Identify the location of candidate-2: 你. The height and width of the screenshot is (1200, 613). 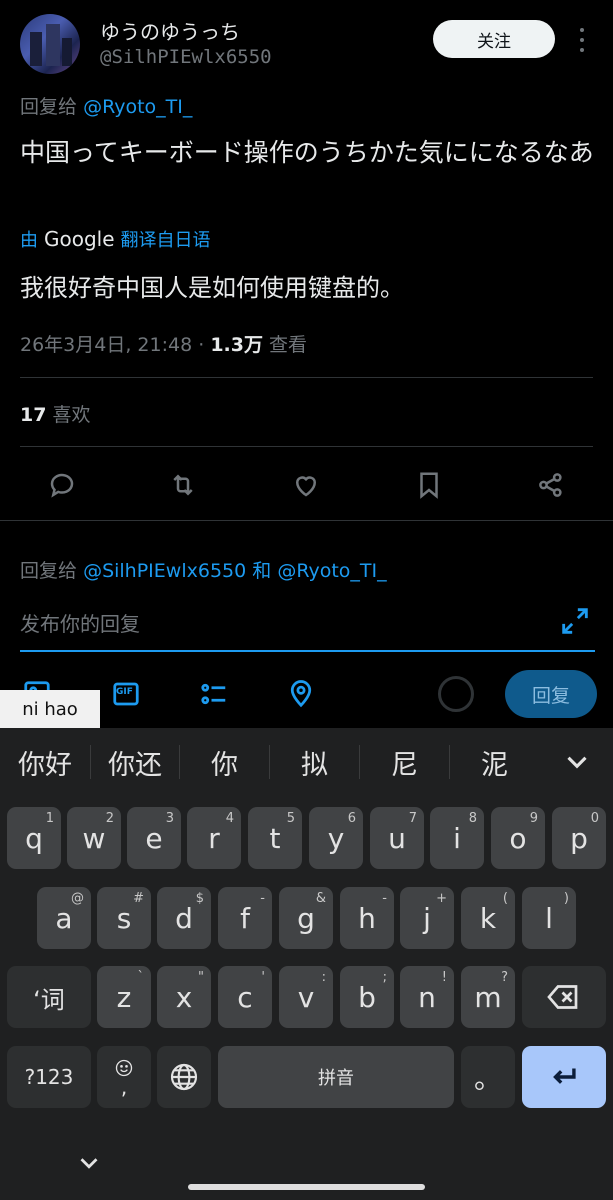
(224, 762).